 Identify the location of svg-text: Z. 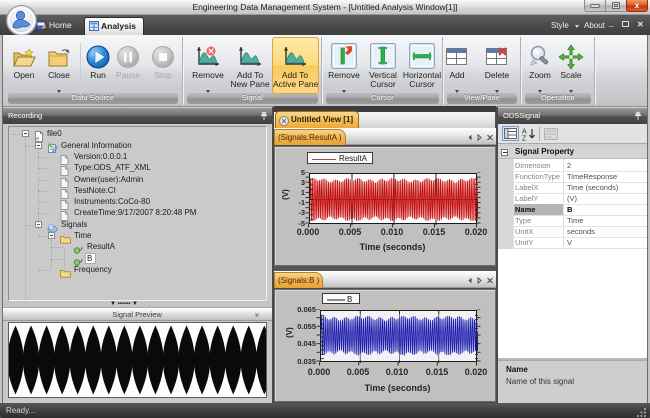
(524, 139).